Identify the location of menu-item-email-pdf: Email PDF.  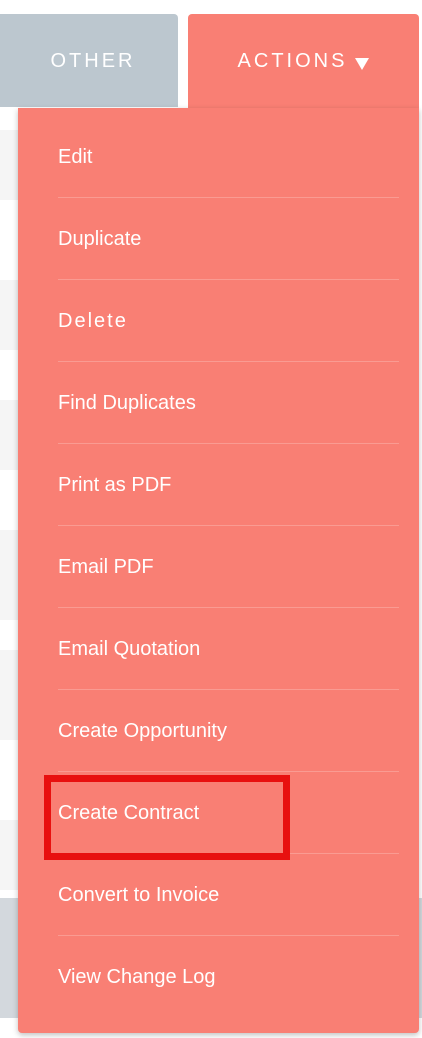
(228, 567).